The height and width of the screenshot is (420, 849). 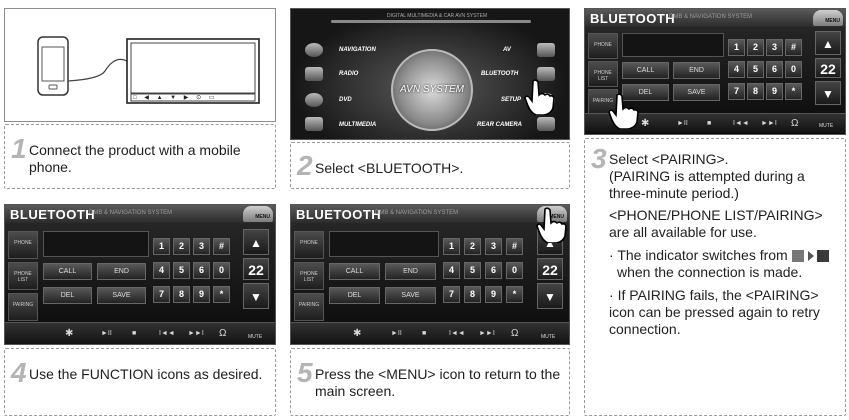 What do you see at coordinates (314, 124) in the screenshot?
I see `multimedia-icon` at bounding box center [314, 124].